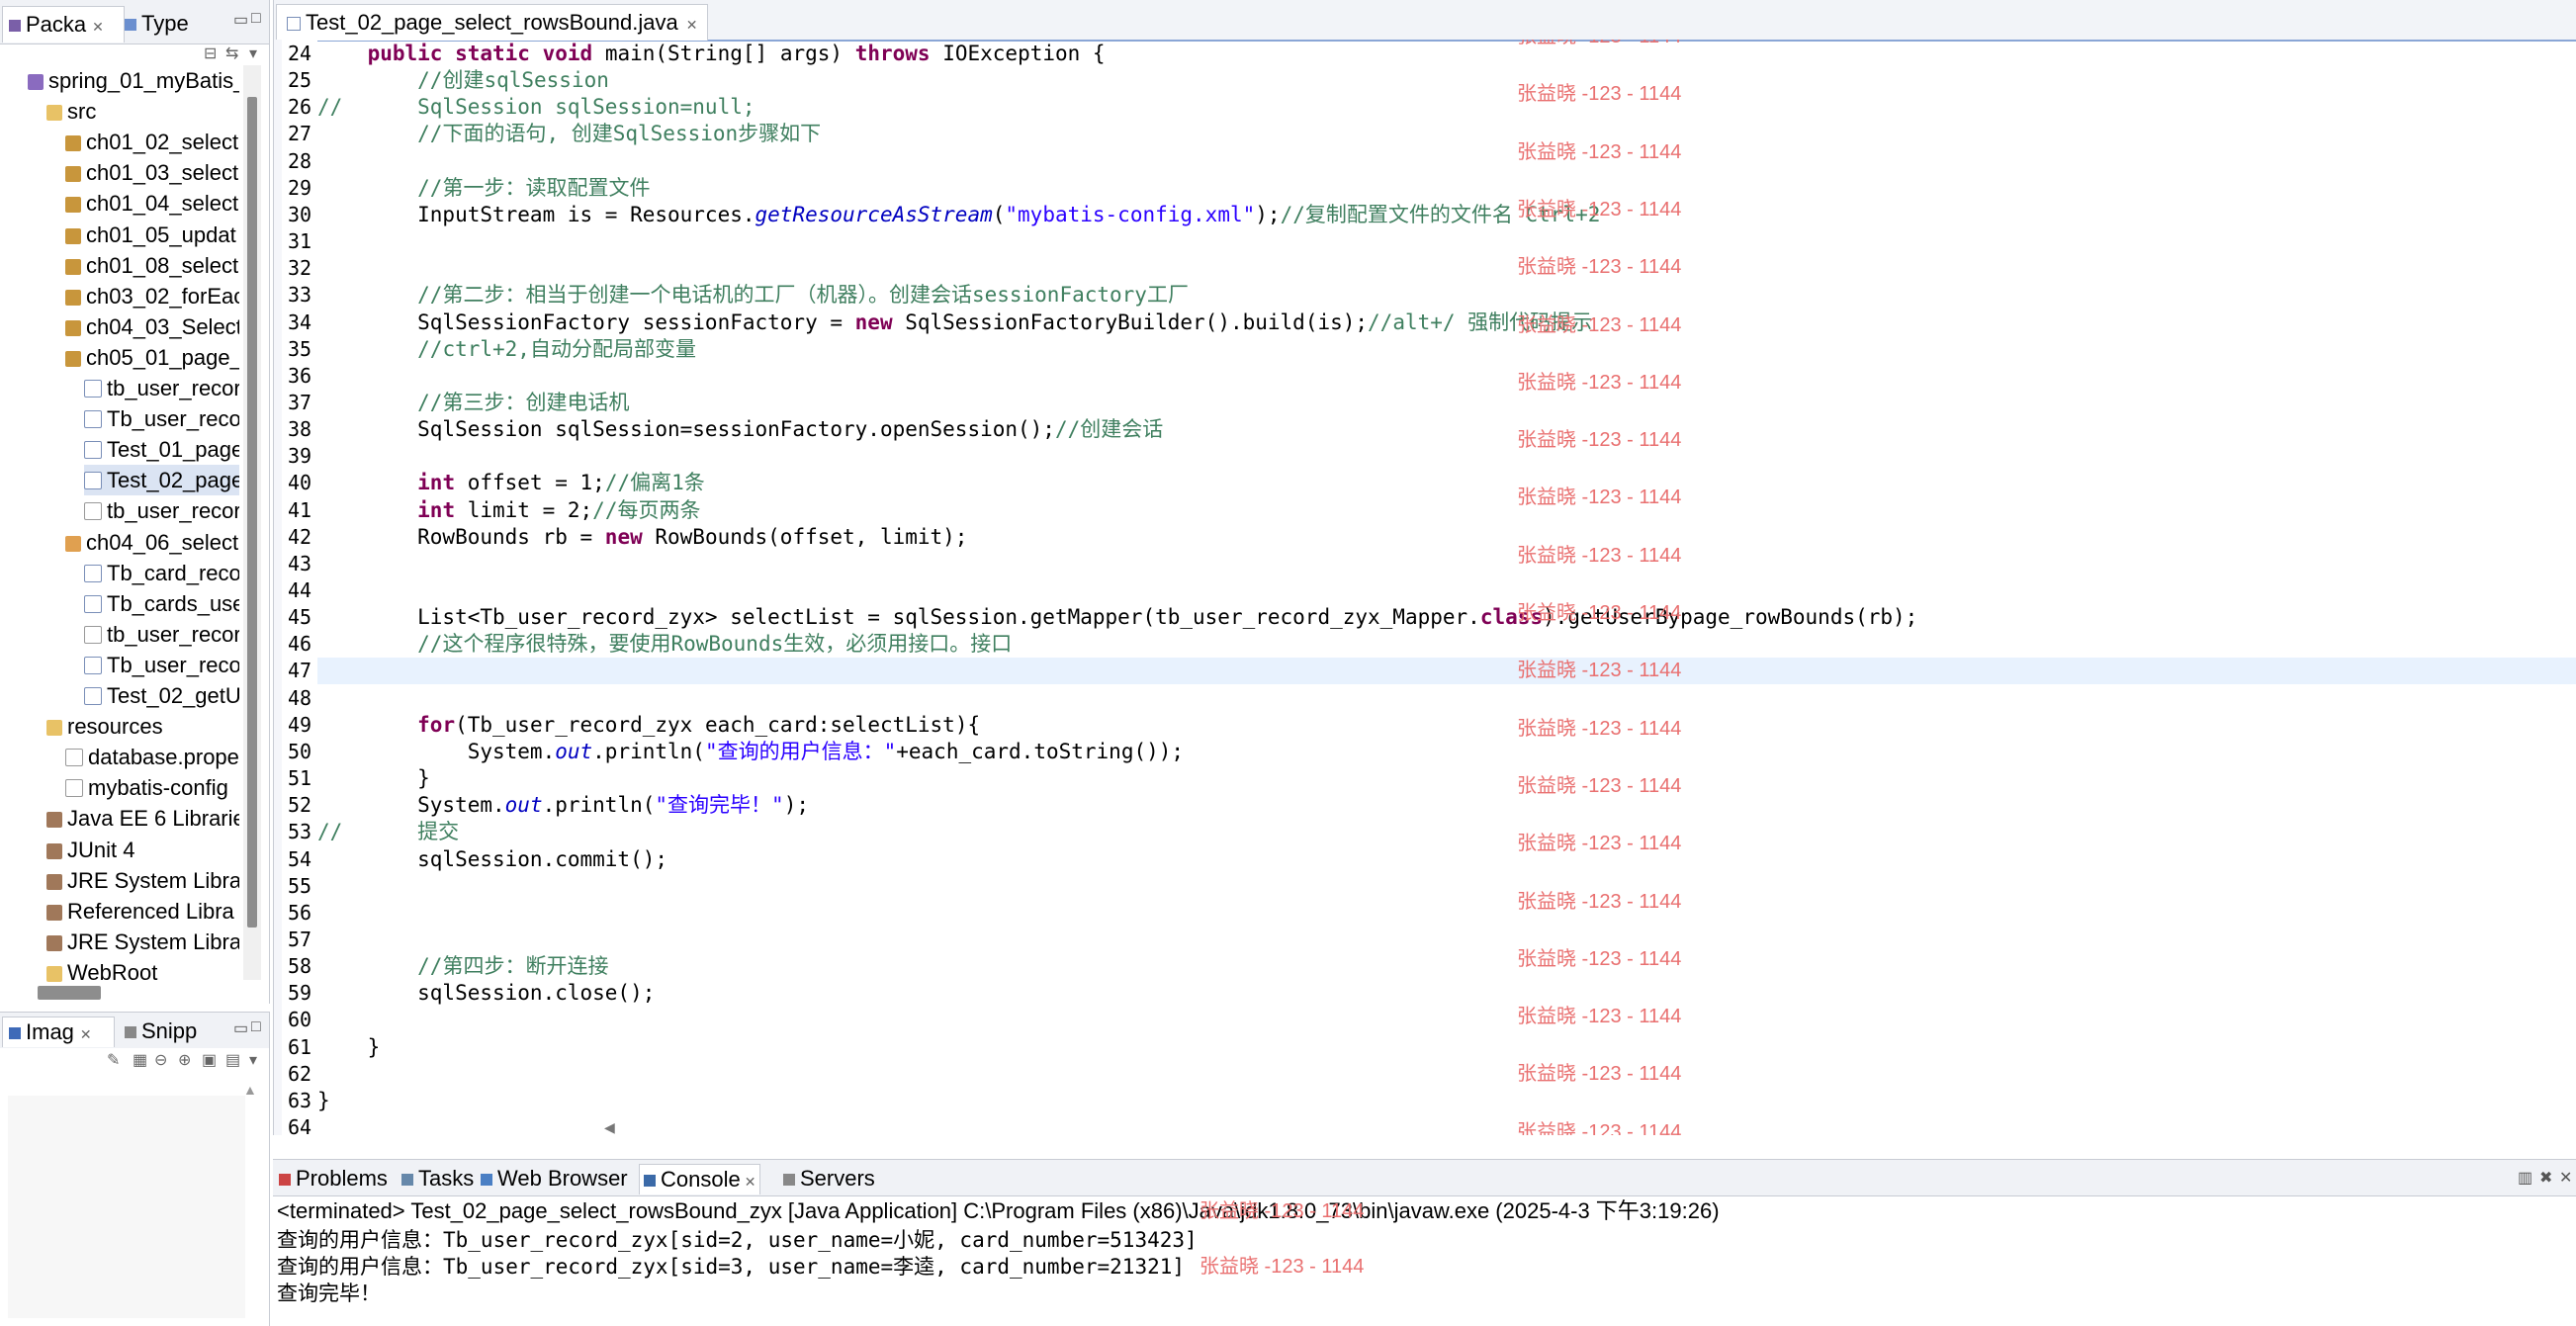  I want to click on rotate-icon: ▤, so click(232, 1060).